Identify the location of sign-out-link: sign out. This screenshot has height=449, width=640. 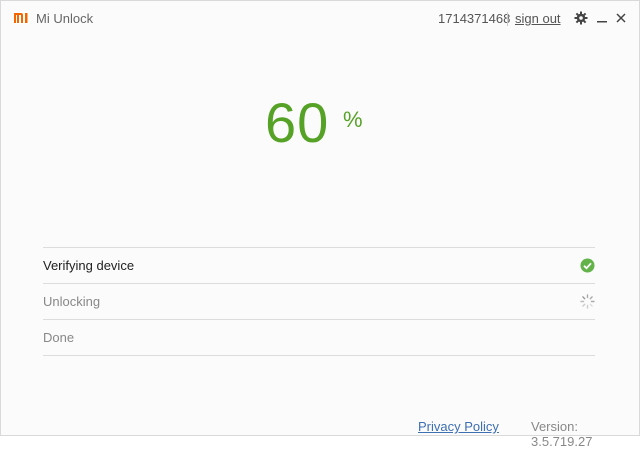
(538, 18).